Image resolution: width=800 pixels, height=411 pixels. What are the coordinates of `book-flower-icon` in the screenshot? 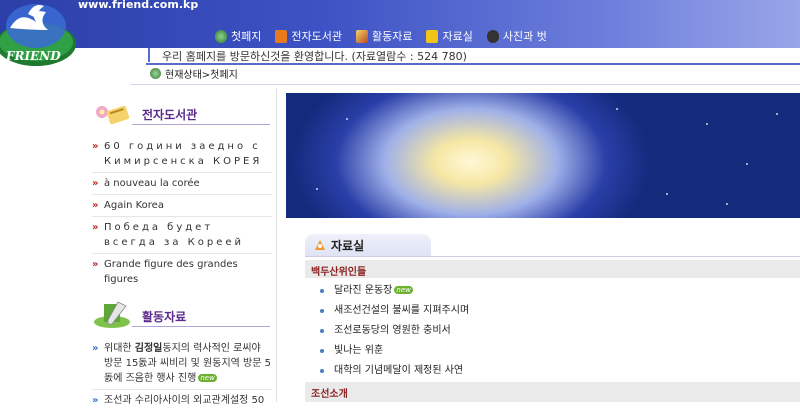 It's located at (113, 115).